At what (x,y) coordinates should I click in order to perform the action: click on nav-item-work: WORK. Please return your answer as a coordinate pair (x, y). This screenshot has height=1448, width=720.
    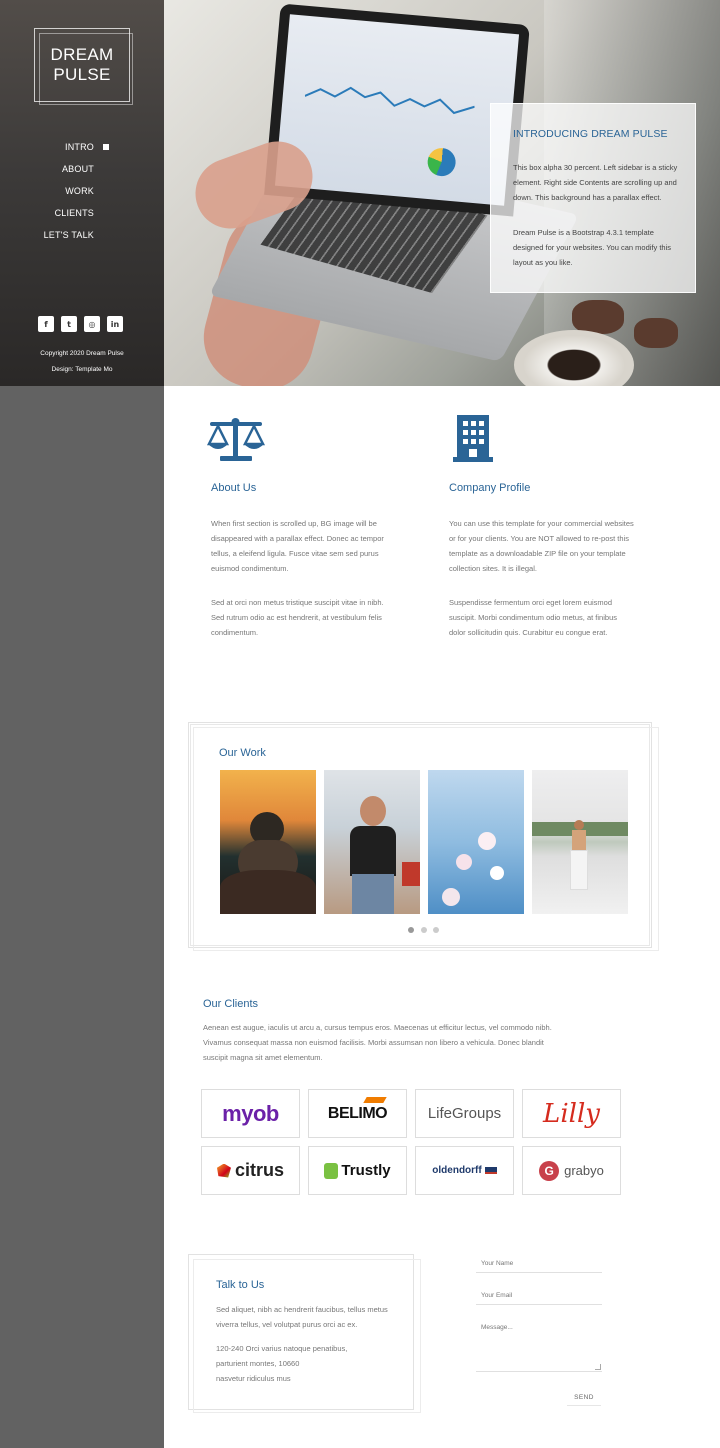
    Looking at the image, I should click on (79, 191).